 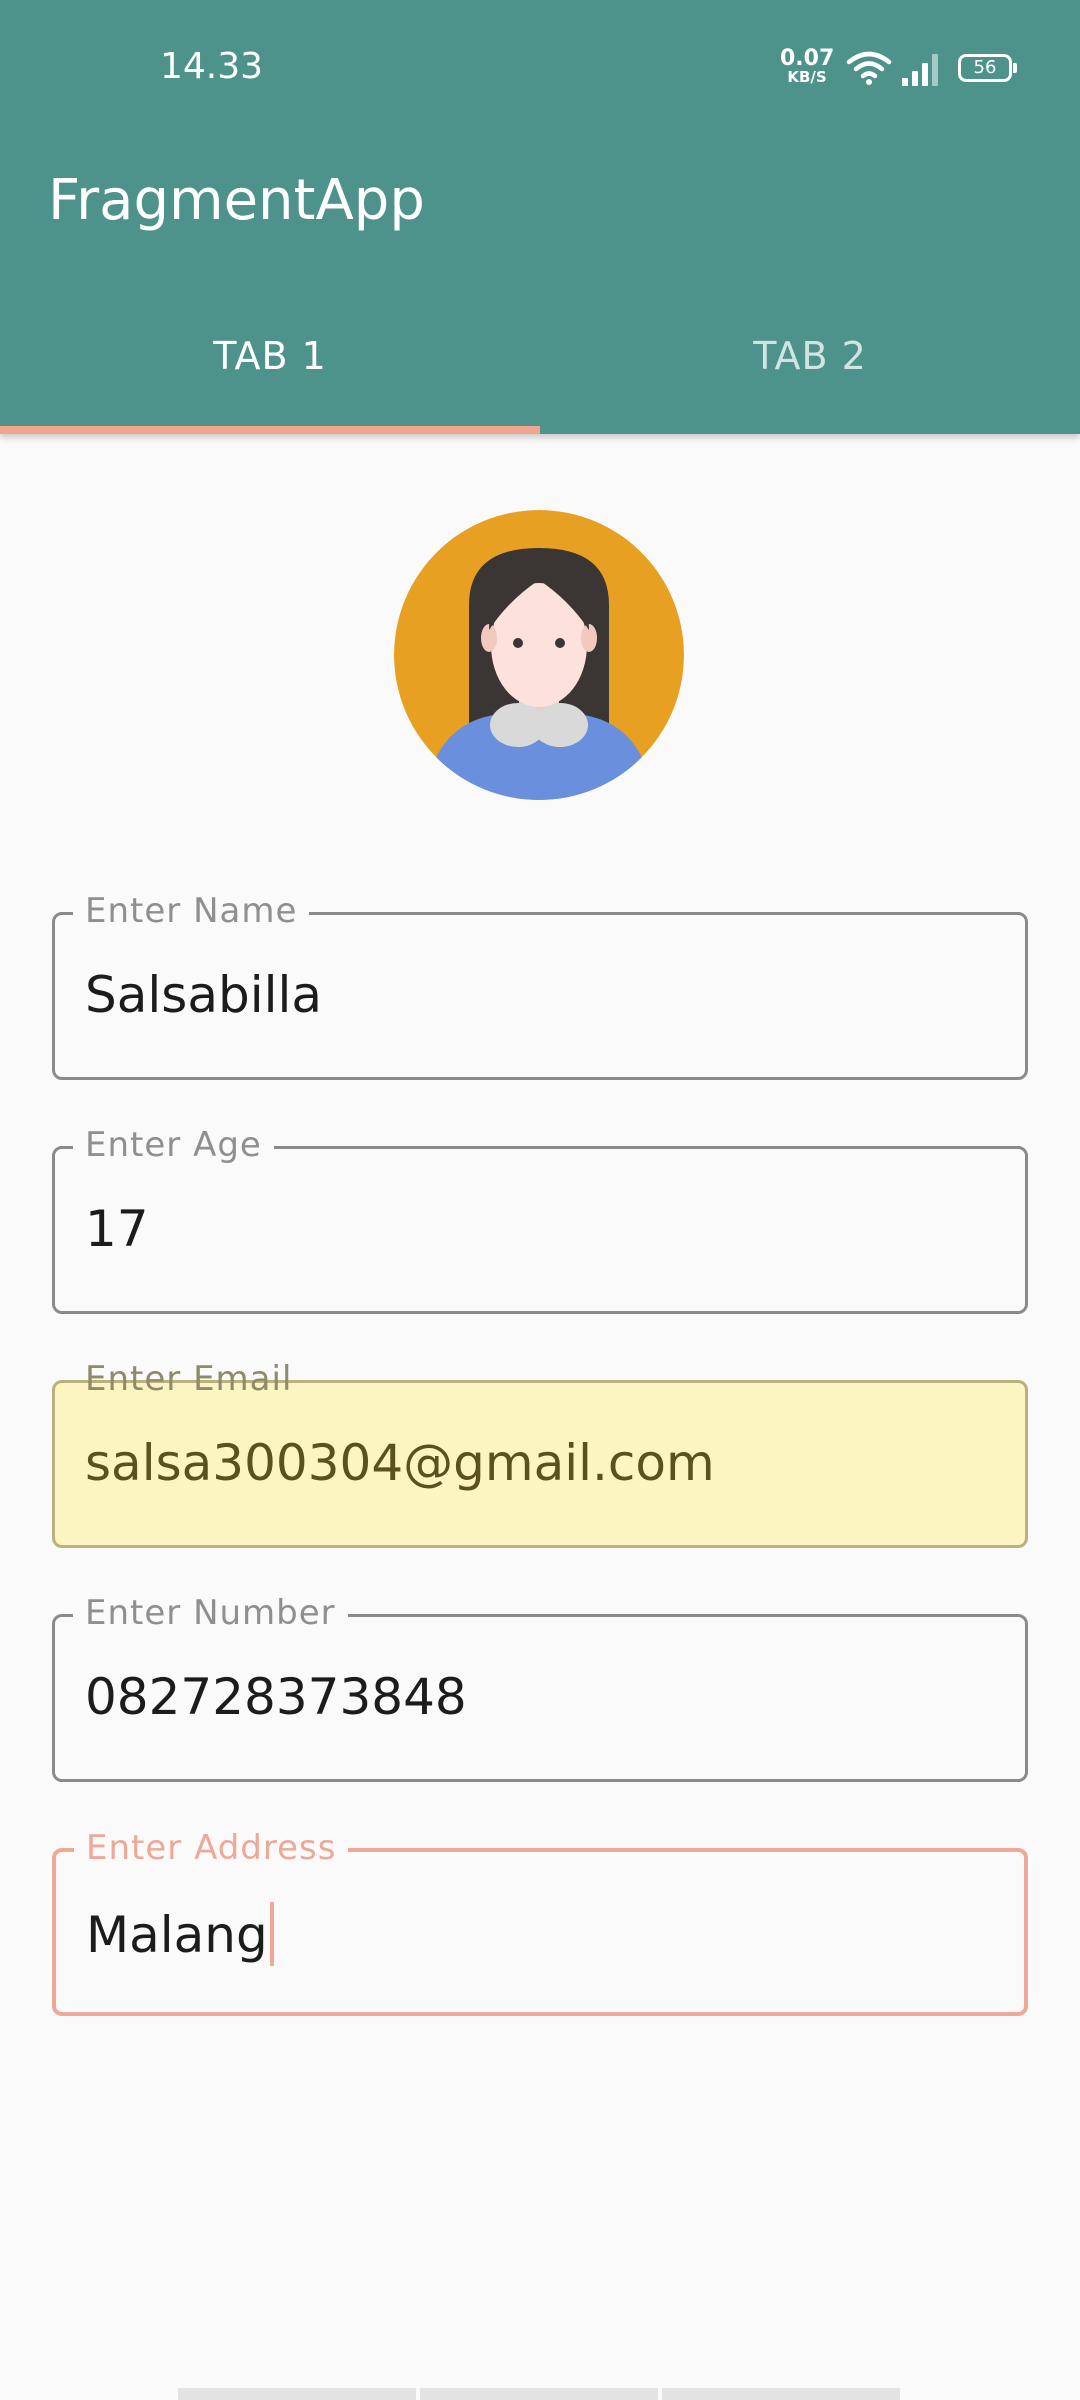 I want to click on network-speed-unit: KB/S, so click(x=807, y=77).